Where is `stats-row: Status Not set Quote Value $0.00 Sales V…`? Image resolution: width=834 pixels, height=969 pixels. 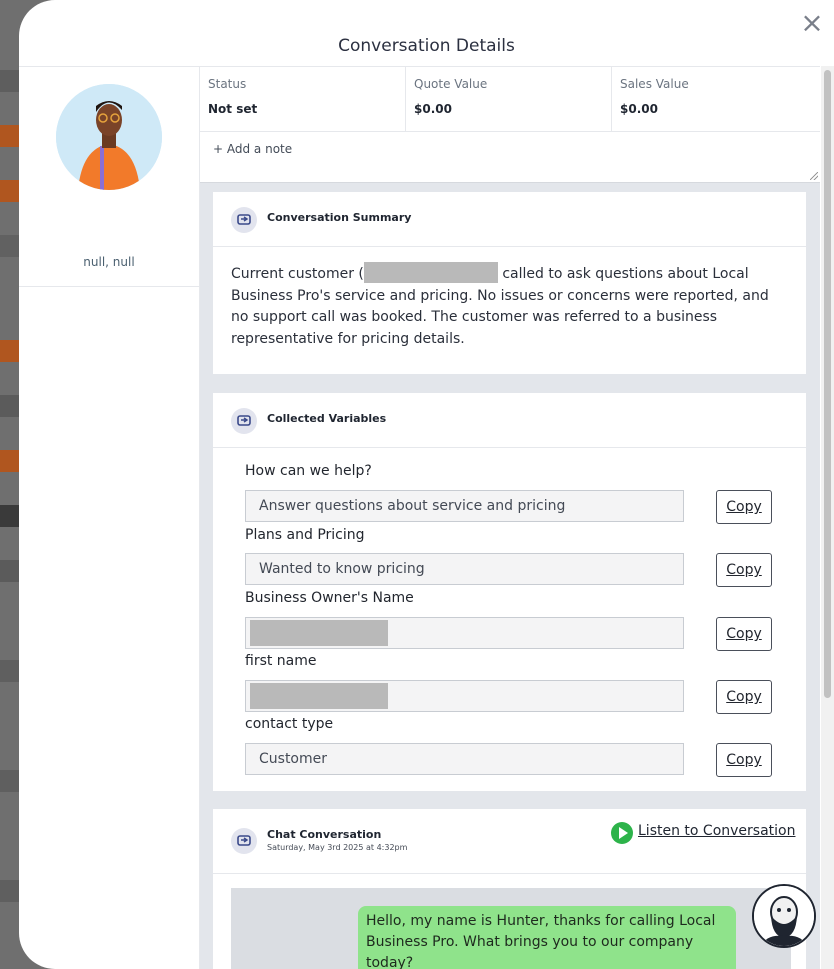
stats-row: Status Not set Quote Value $0.00 Sales V… is located at coordinates (510, 99).